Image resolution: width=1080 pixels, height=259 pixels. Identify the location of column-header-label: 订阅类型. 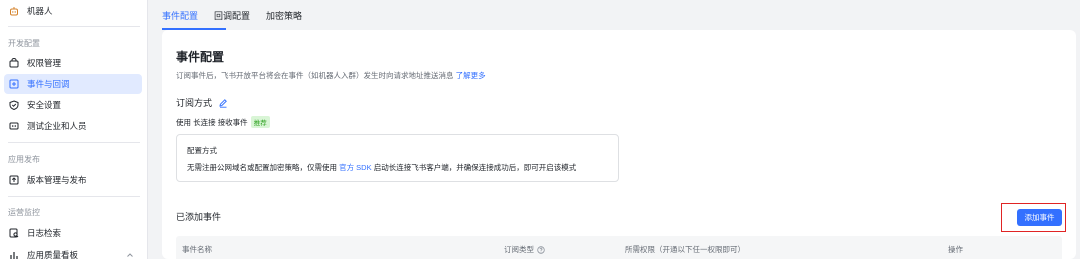
(519, 249).